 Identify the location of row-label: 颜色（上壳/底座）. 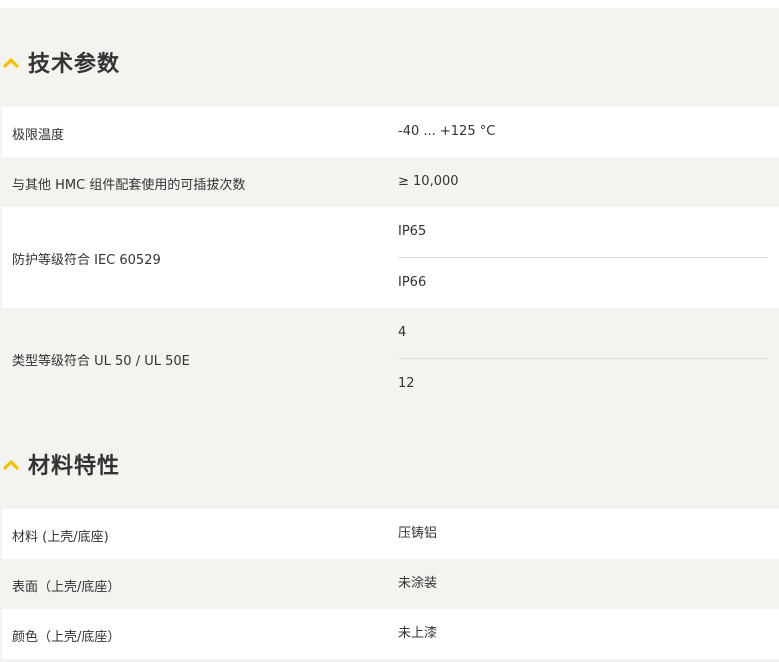
(66, 637).